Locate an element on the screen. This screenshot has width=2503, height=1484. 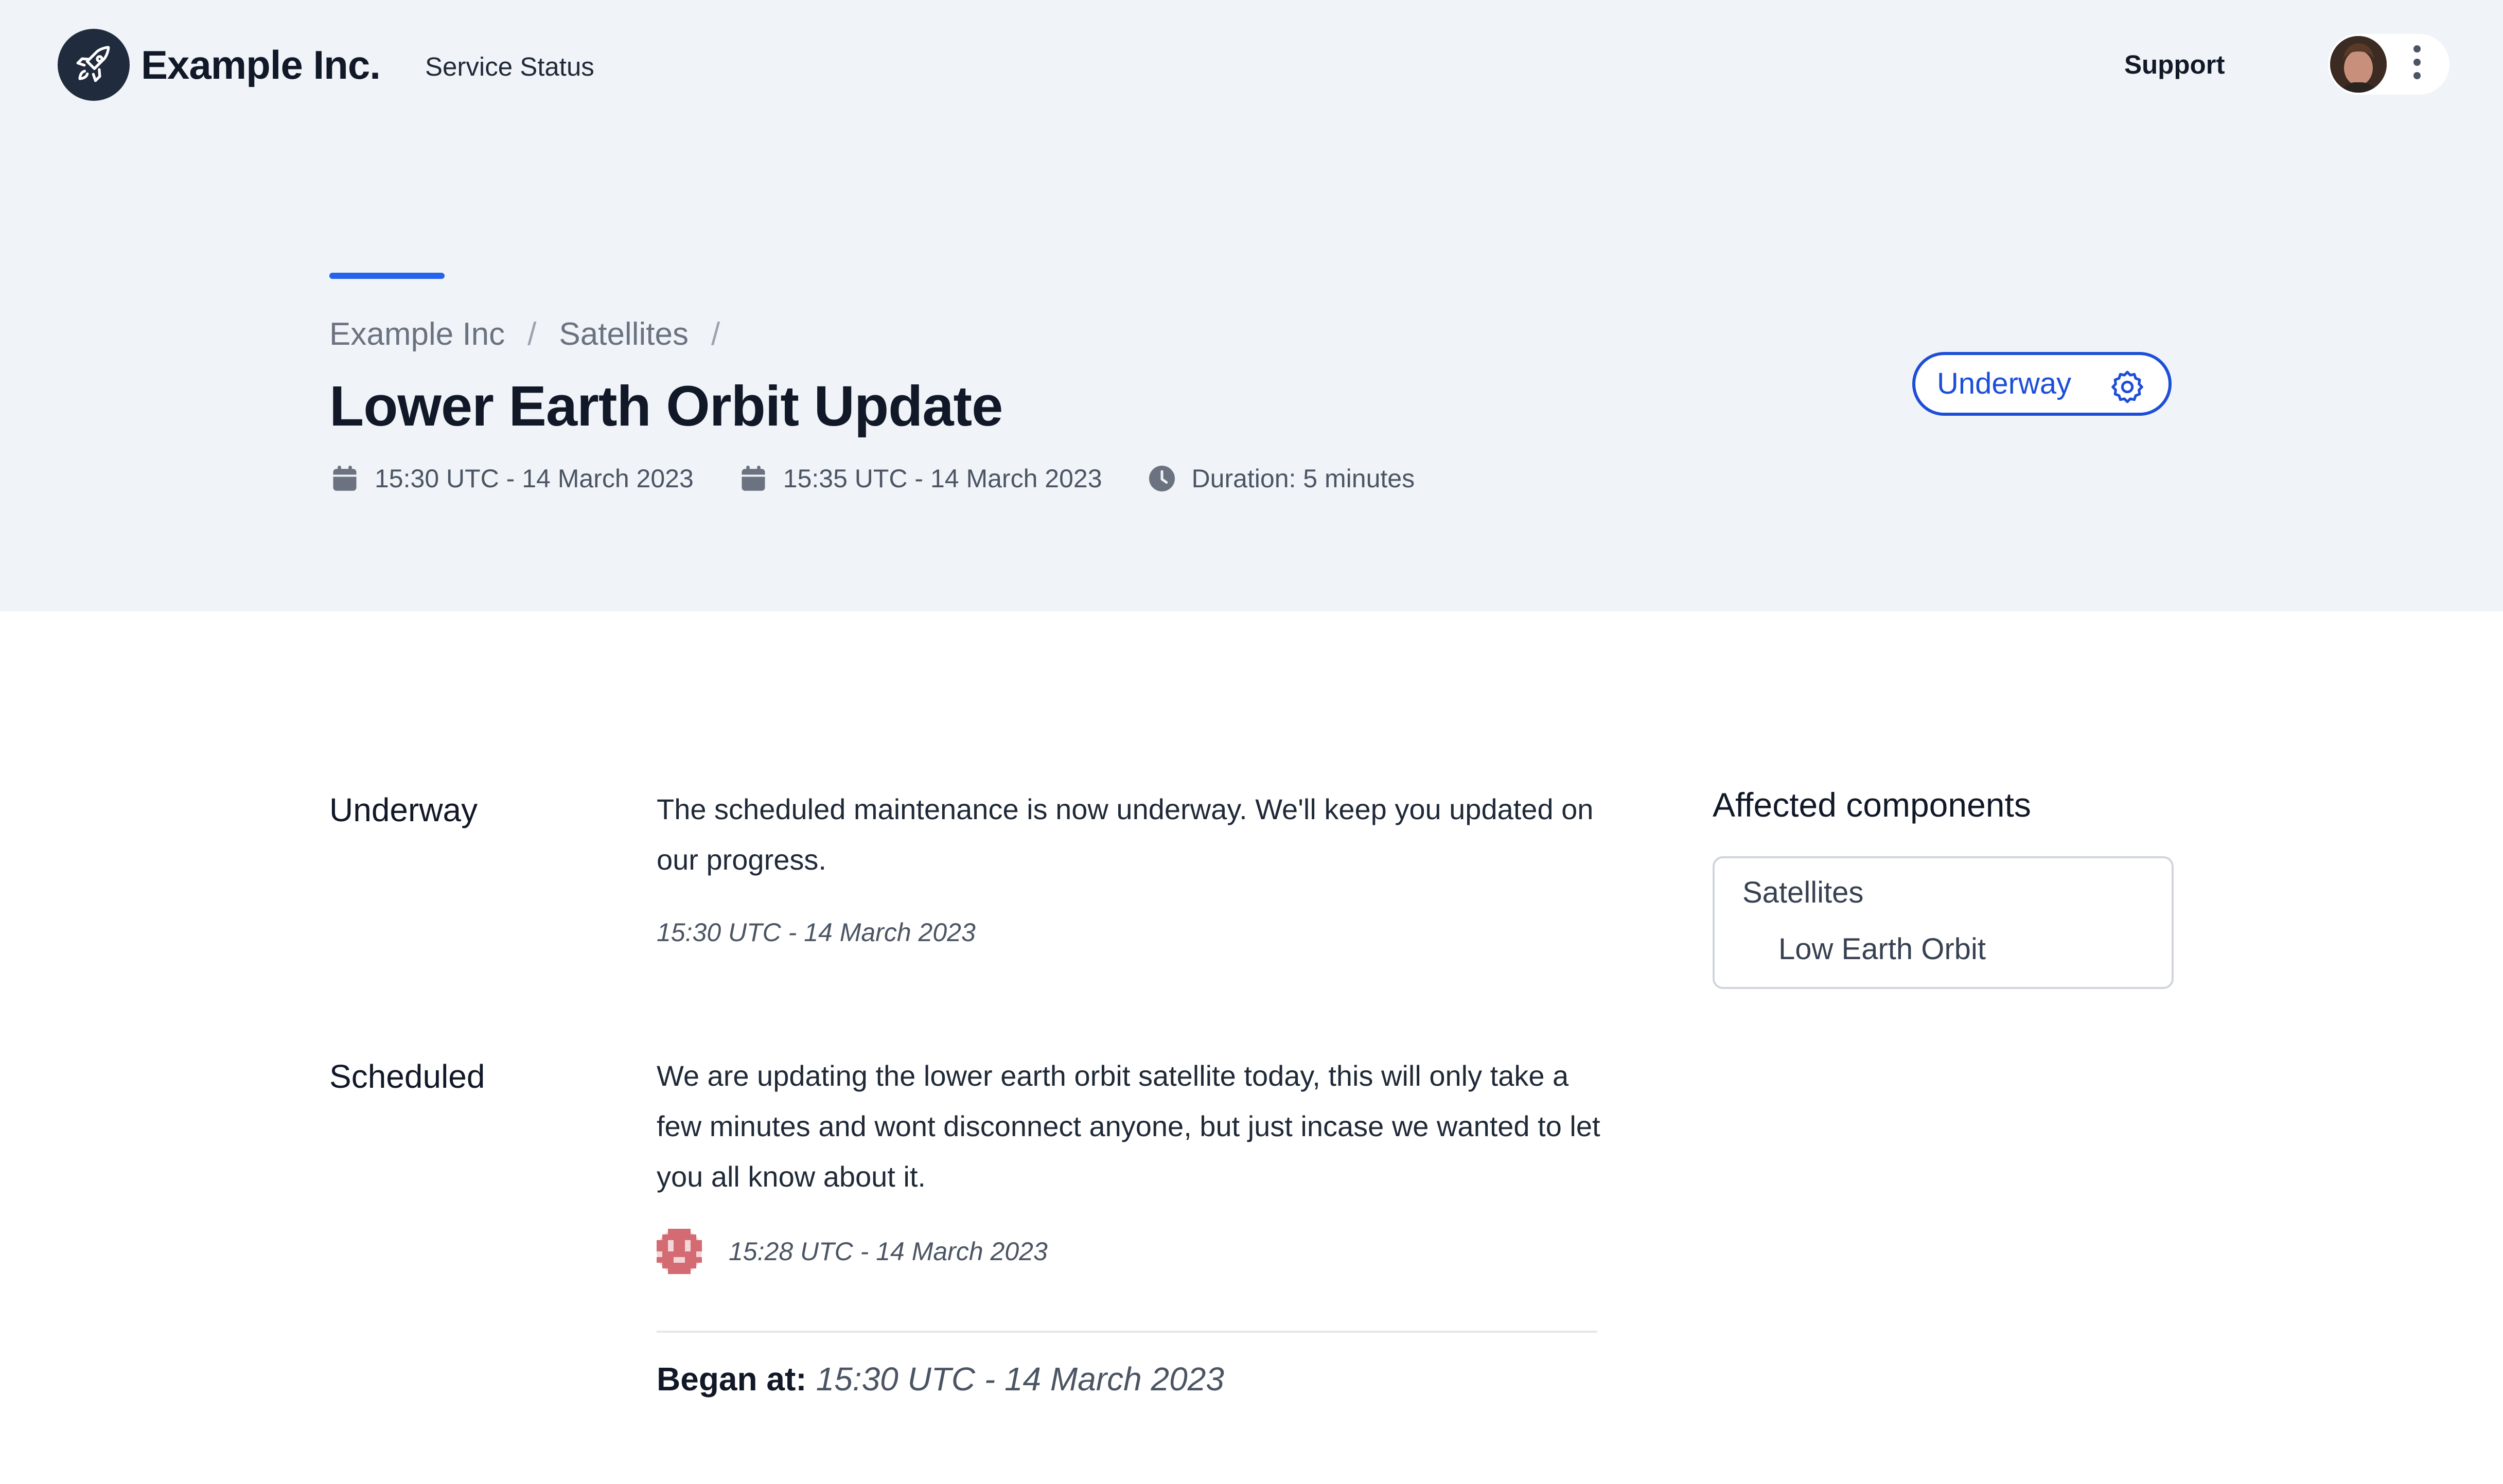
clock-icon is located at coordinates (1162, 478).